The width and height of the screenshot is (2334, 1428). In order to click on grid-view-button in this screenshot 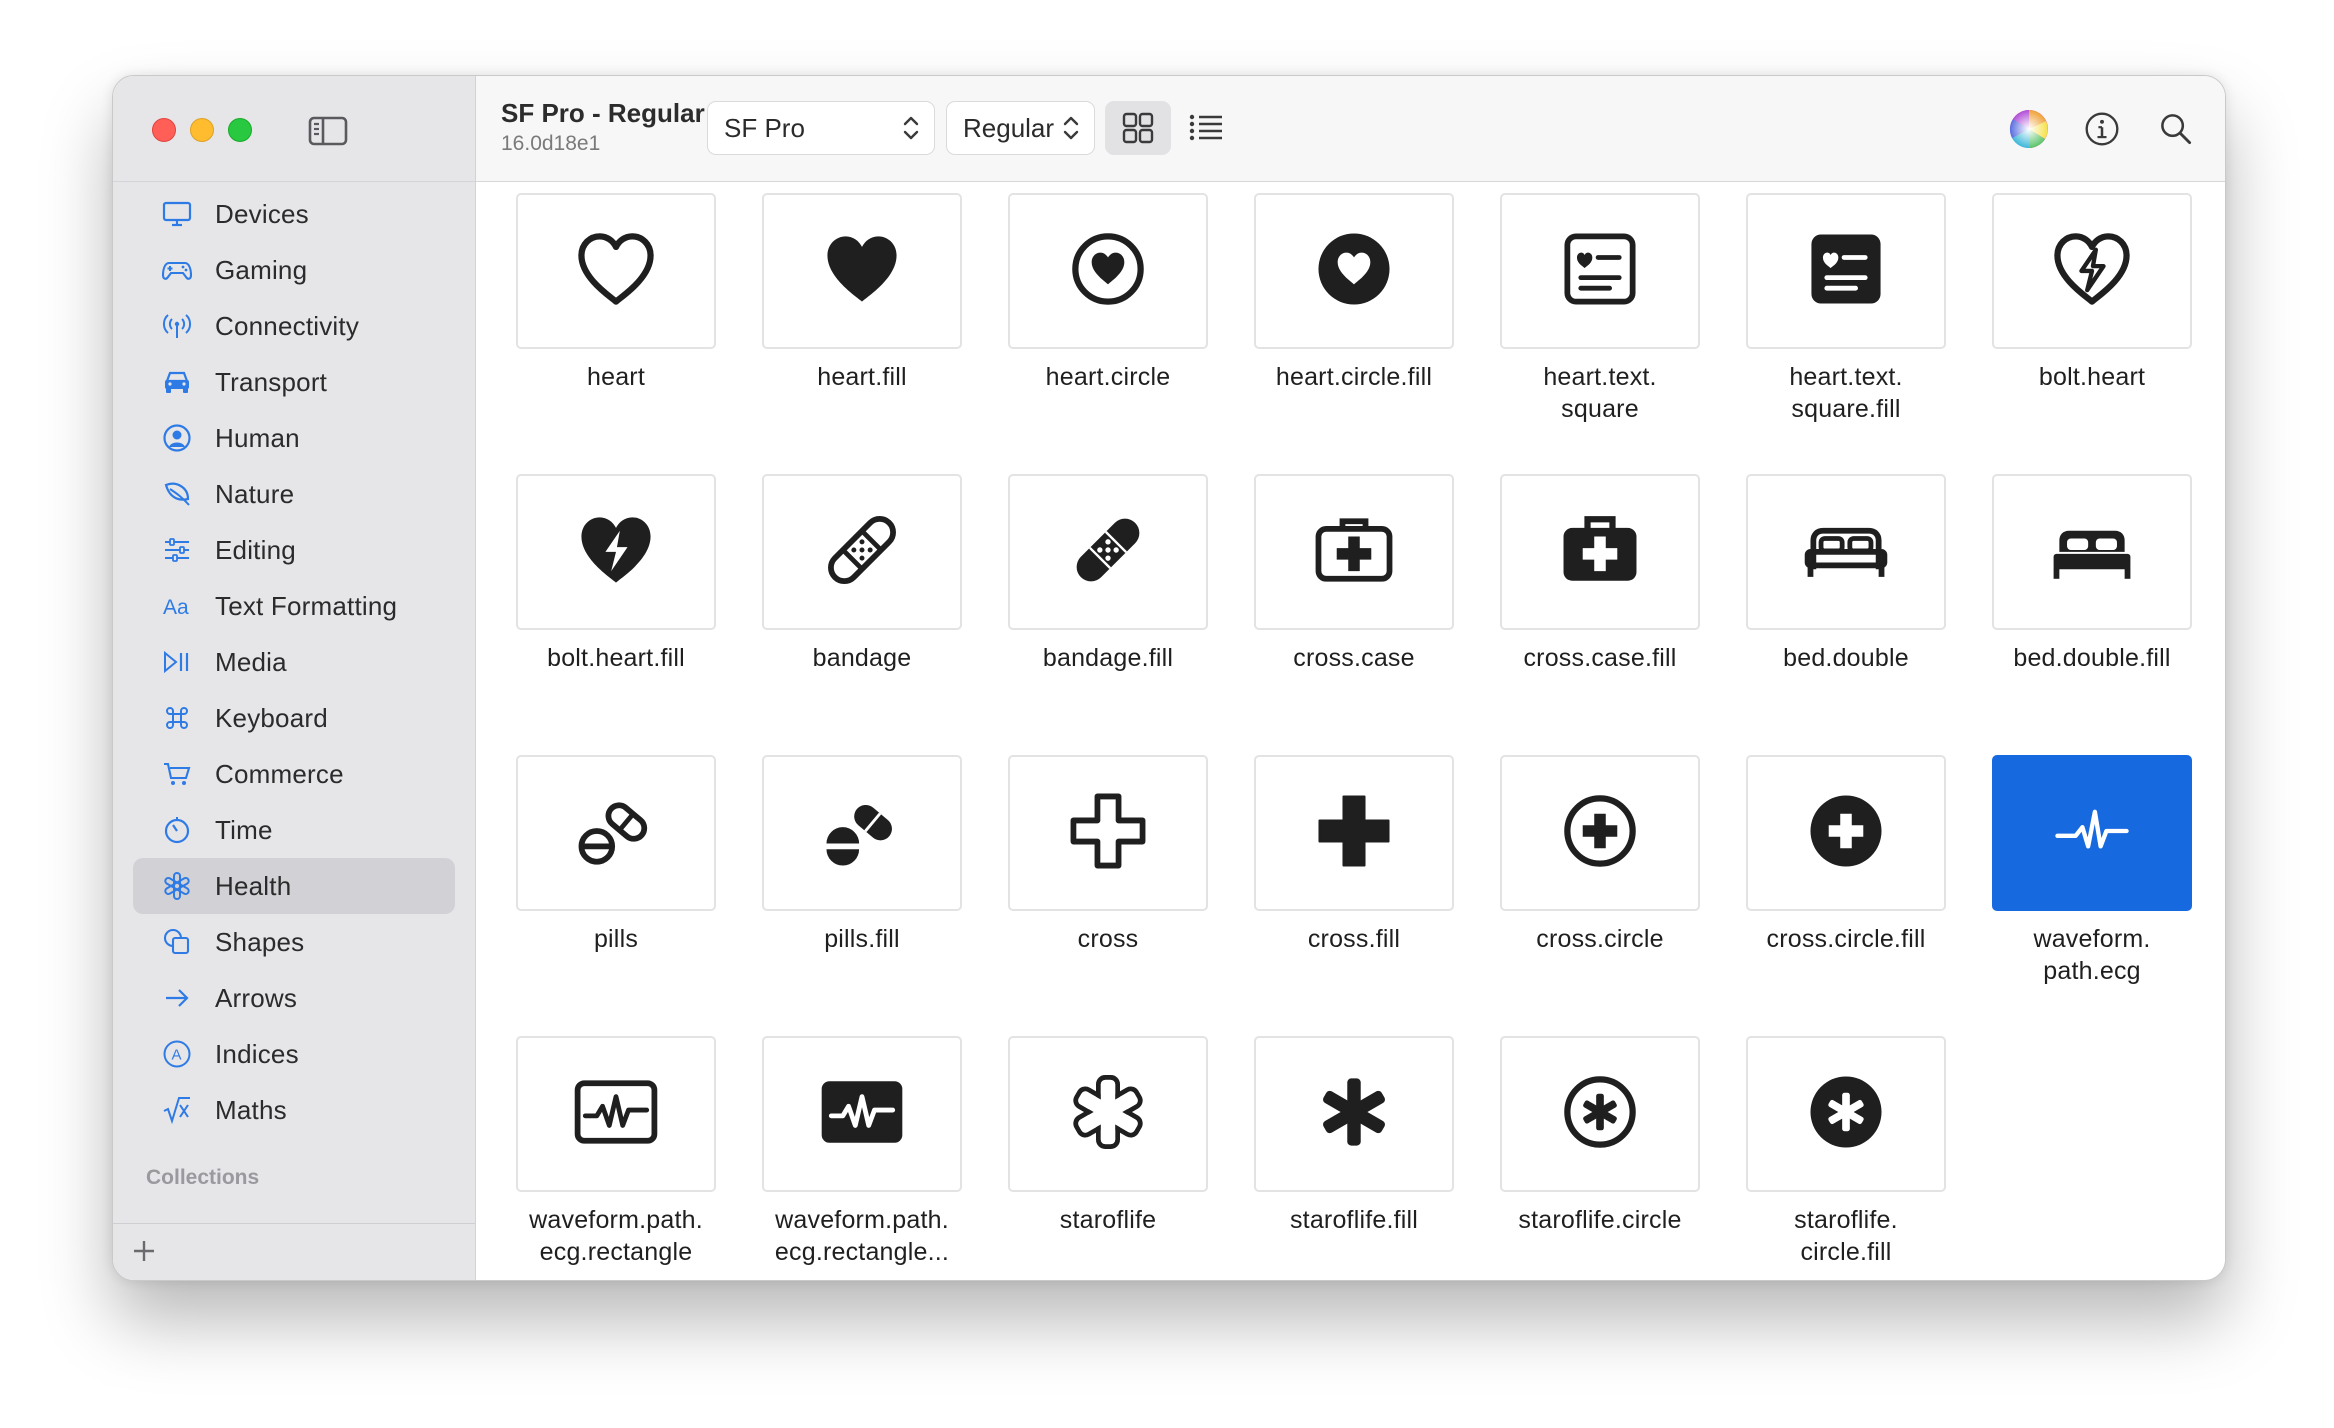, I will do `click(1138, 128)`.